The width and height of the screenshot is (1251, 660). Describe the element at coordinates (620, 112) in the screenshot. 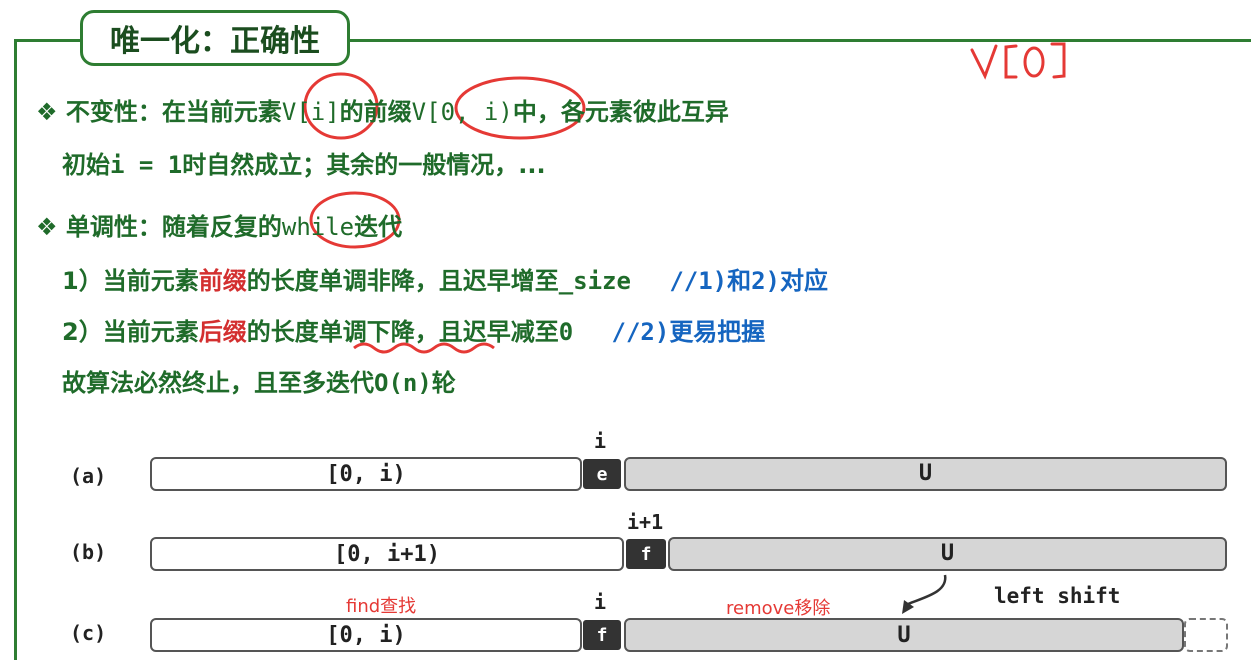

I see `invariant-text-3: 中，各元素彼此互异` at that location.